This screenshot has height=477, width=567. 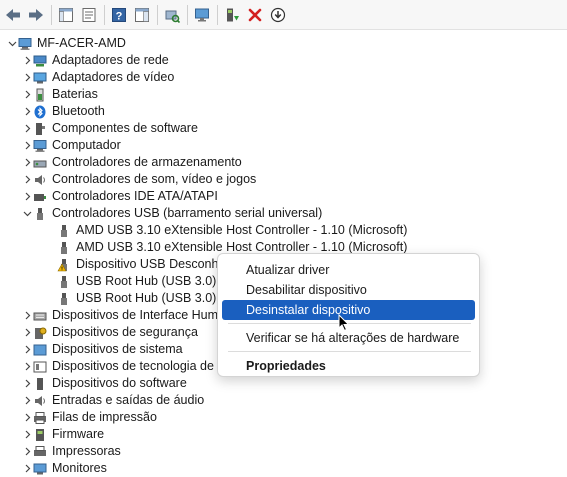 What do you see at coordinates (40, 384) in the screenshot?
I see `software-device-icon` at bounding box center [40, 384].